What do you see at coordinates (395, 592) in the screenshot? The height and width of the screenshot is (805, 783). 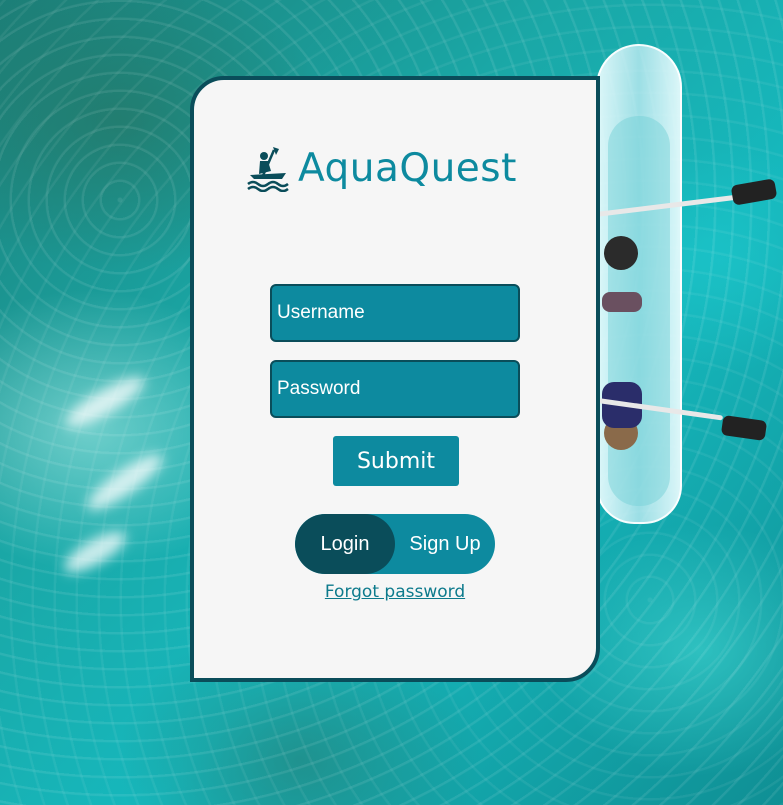 I see `forgot-password-link: Forgot password` at bounding box center [395, 592].